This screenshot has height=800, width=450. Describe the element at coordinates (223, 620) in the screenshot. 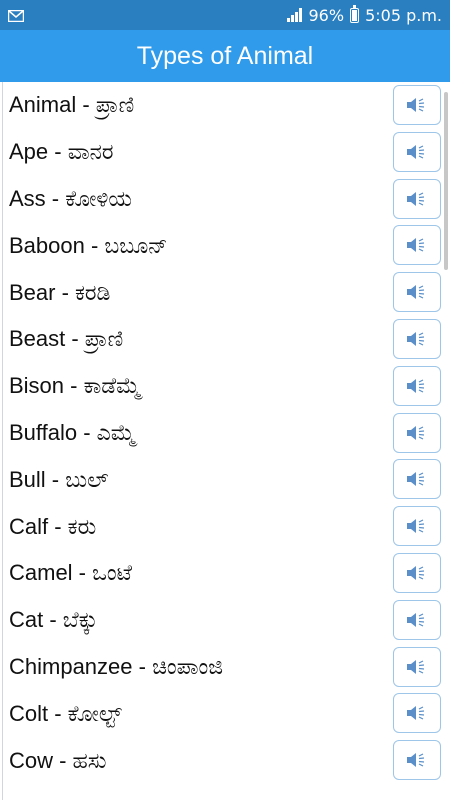

I see `list-item: Cat - ಬೆಕ್ಕು` at that location.